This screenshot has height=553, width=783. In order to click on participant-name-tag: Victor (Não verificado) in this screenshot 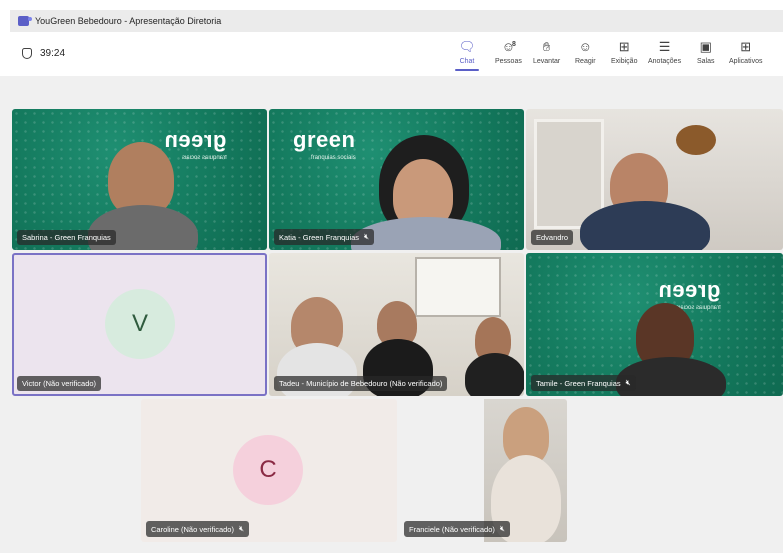, I will do `click(59, 383)`.